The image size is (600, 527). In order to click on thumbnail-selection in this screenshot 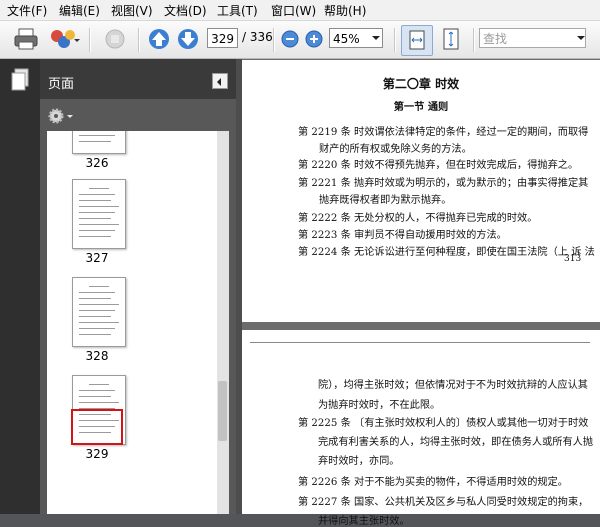, I will do `click(97, 427)`.